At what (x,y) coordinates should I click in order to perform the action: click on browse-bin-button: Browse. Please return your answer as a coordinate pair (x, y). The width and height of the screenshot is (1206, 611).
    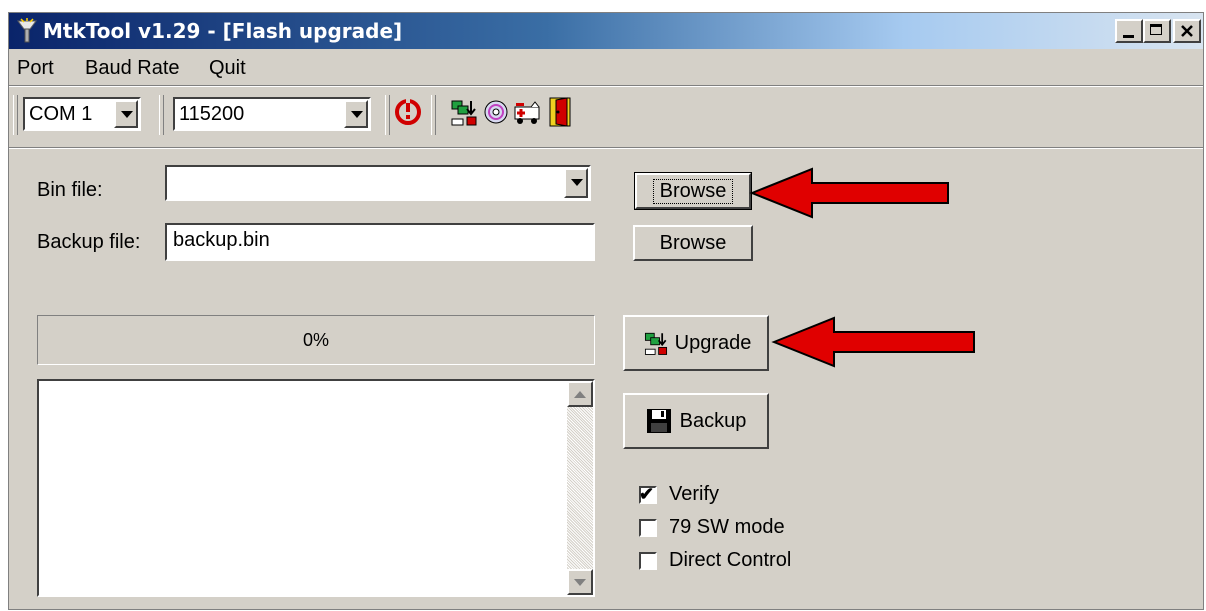
    Looking at the image, I should click on (693, 191).